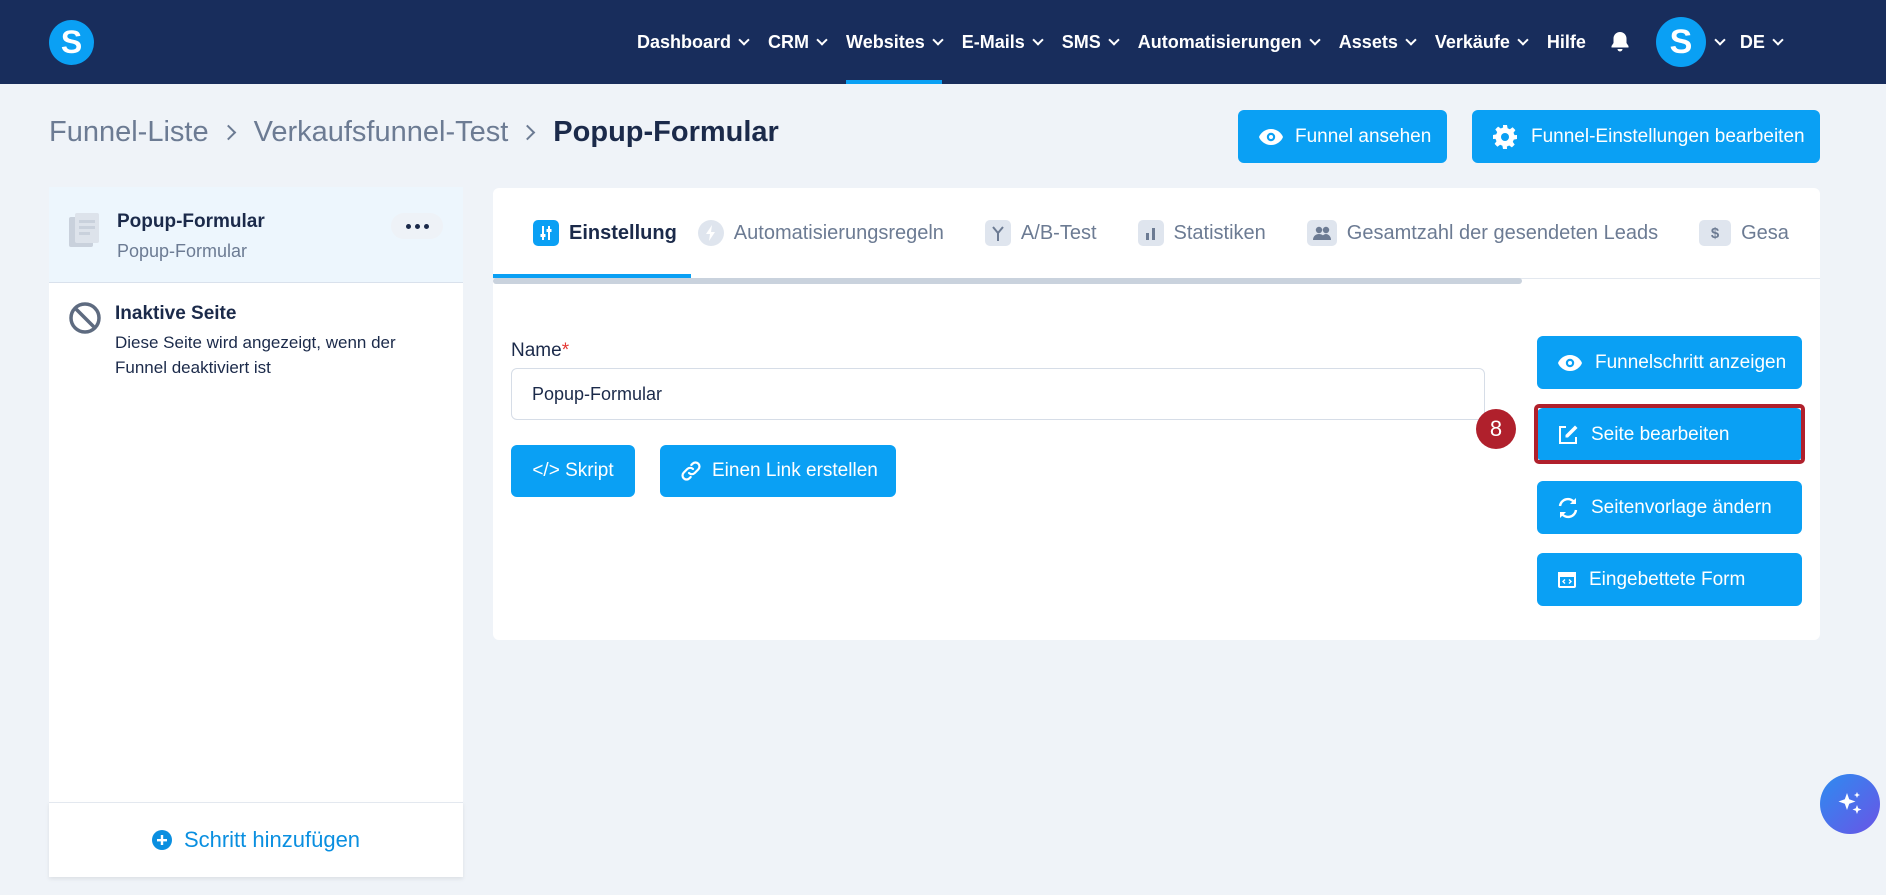 Image resolution: width=1886 pixels, height=895 pixels. I want to click on create-link-button: Einen Link erstellen, so click(778, 471).